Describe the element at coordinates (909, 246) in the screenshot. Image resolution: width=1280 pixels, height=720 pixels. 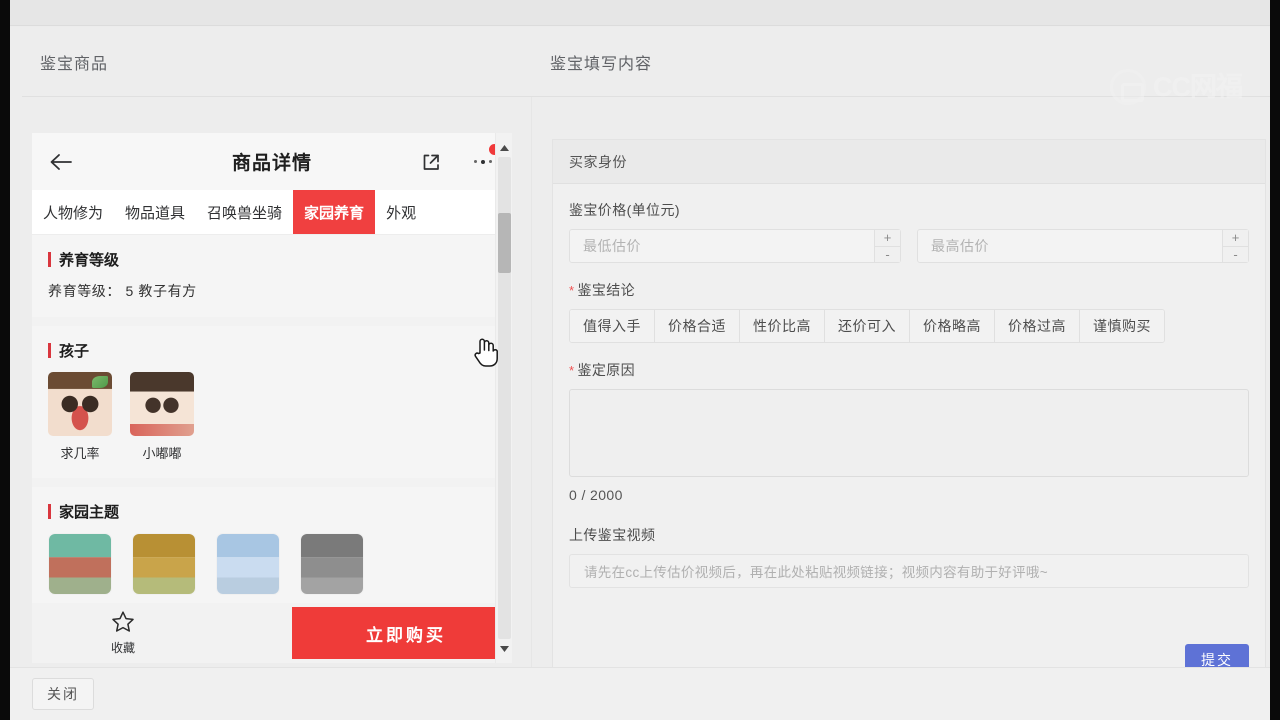
I see `price-range-row: 最低估价 + - 最高估价 + -` at that location.